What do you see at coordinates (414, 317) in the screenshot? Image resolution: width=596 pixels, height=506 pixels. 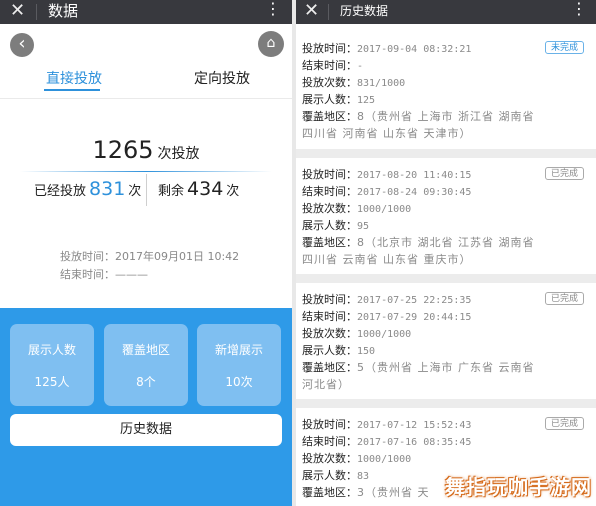 I see `end-value: 2017-07-29 20:44:15` at bounding box center [414, 317].